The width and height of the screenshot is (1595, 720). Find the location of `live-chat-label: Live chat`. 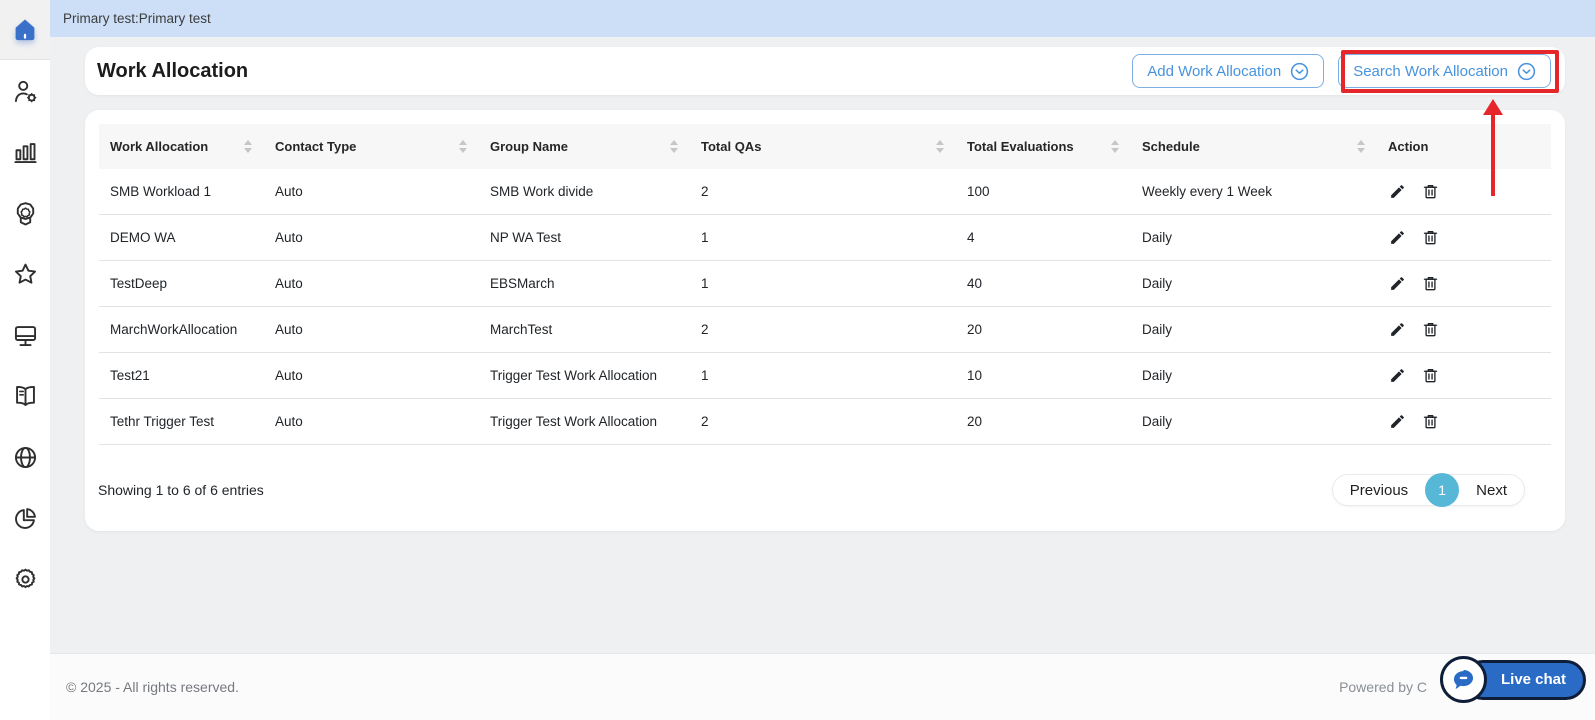

live-chat-label: Live chat is located at coordinates (1534, 679).